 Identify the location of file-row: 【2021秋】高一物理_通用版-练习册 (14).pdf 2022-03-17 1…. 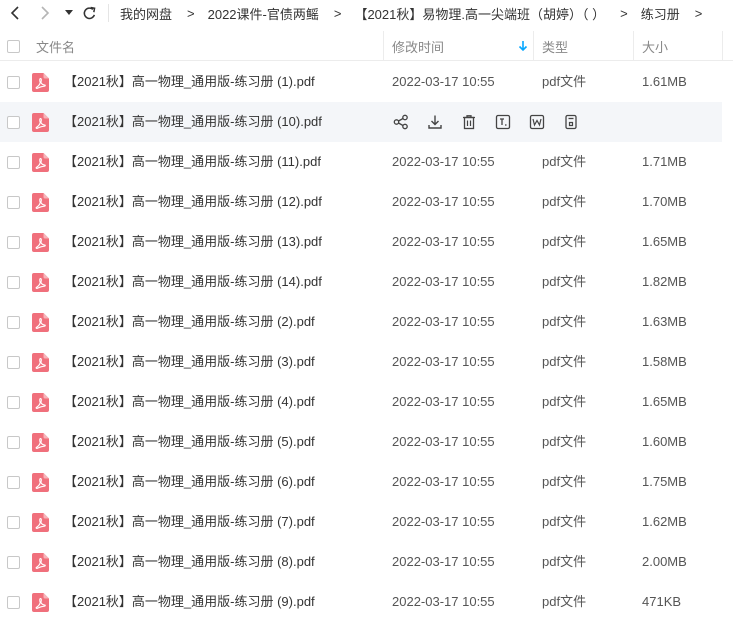
(366, 282).